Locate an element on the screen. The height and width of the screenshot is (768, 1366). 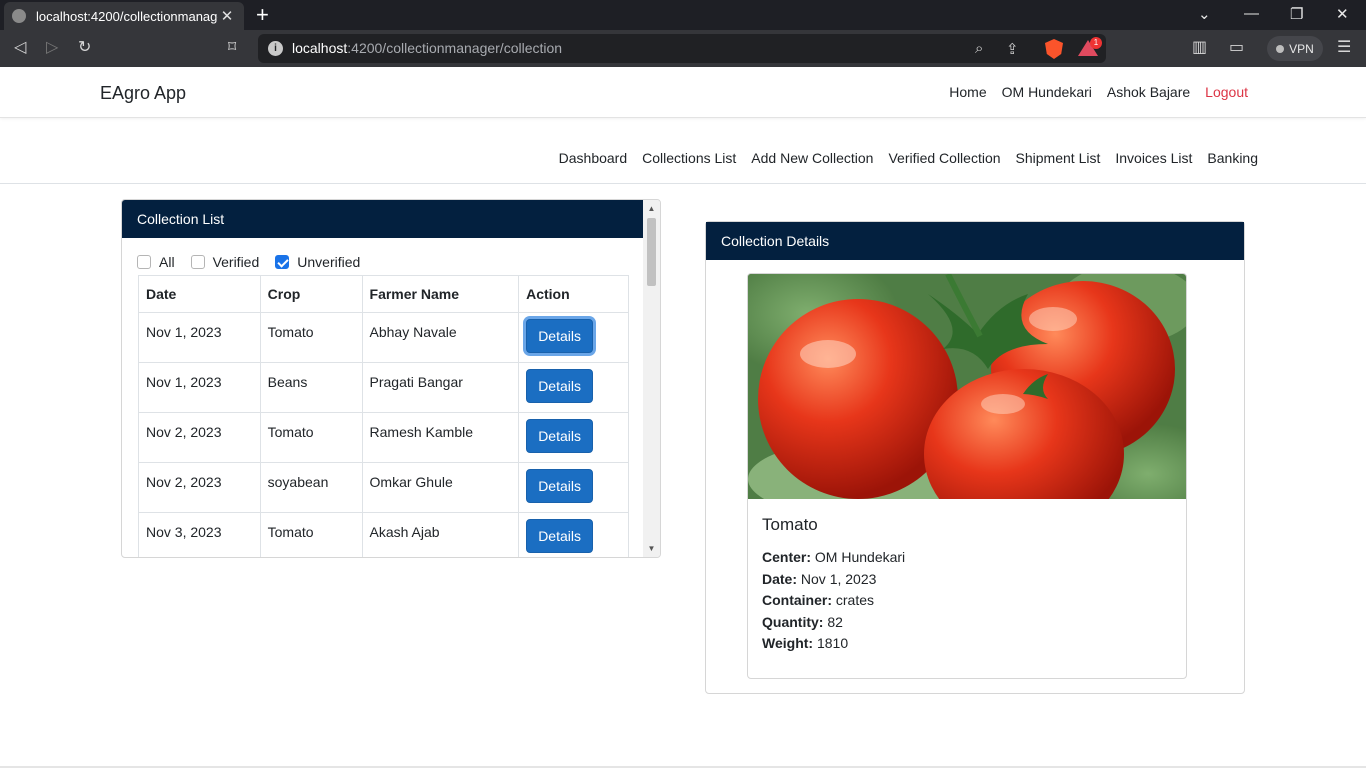
cell-farmer: Akash Ajab is located at coordinates (440, 534).